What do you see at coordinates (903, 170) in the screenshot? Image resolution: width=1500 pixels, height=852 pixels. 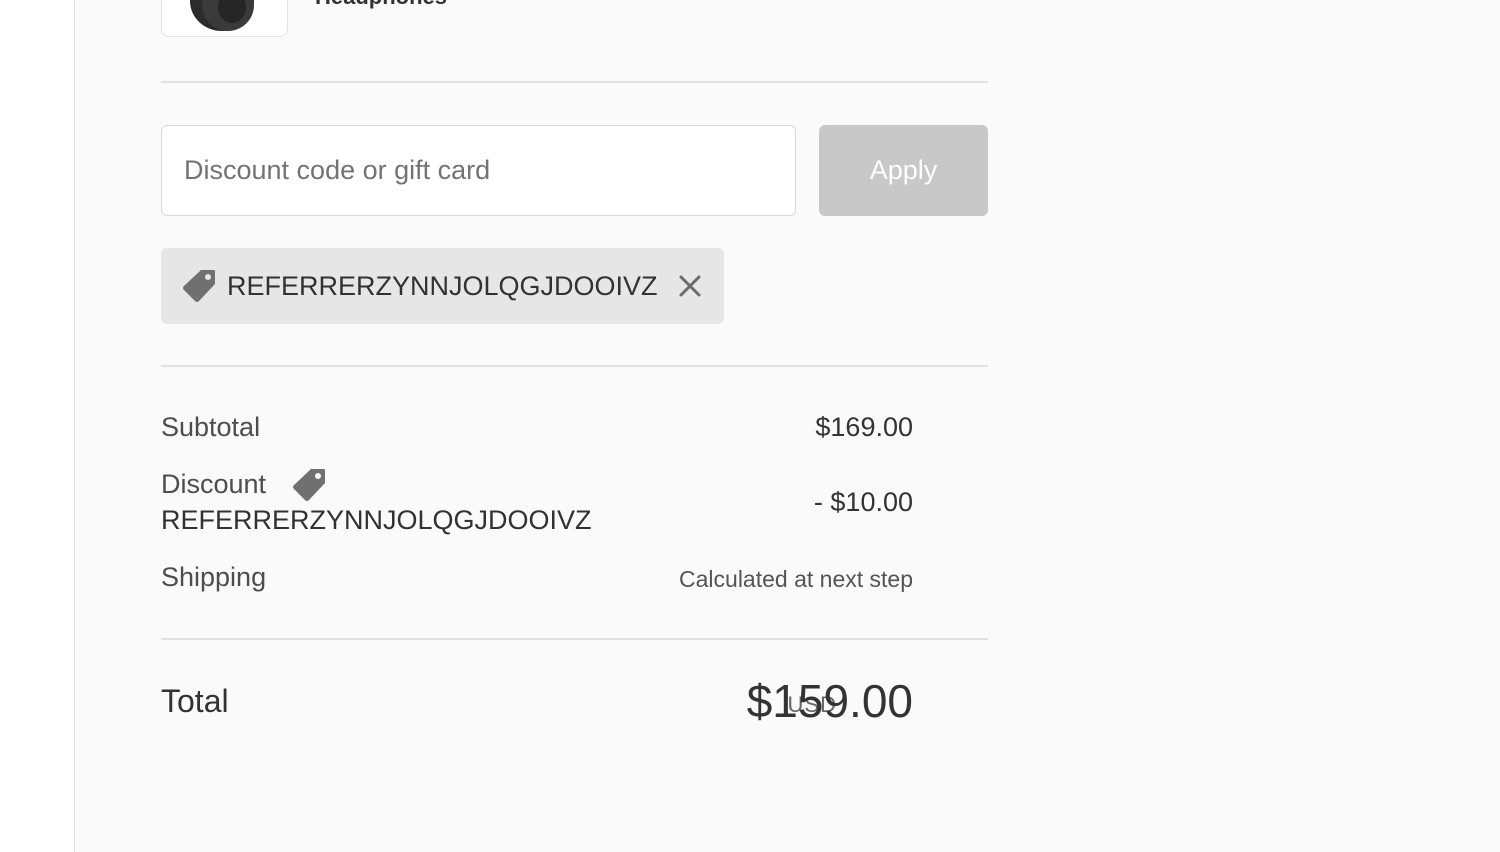 I see `apply-discount-button: Apply` at bounding box center [903, 170].